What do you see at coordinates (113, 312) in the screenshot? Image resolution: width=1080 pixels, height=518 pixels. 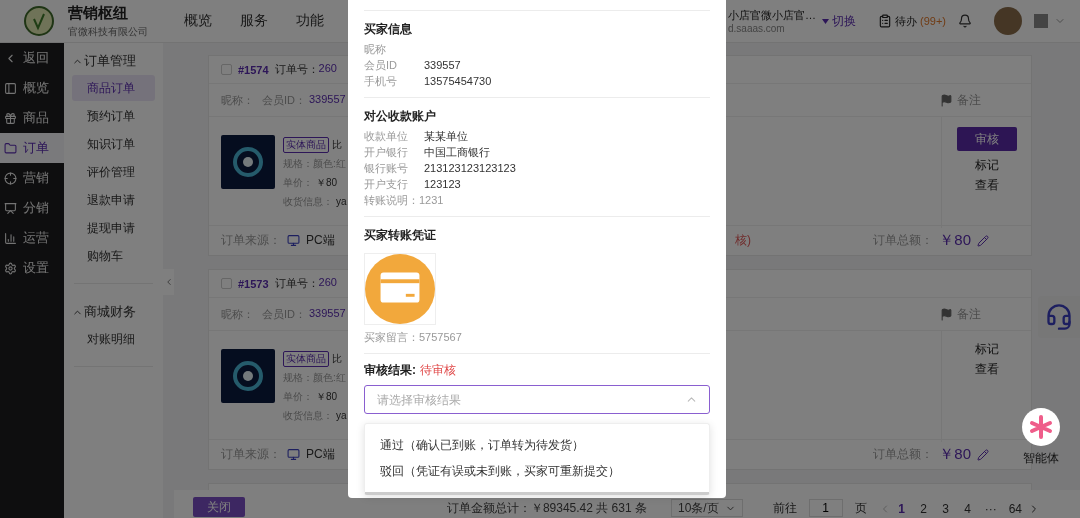 I see `group-title: 商城财务` at bounding box center [113, 312].